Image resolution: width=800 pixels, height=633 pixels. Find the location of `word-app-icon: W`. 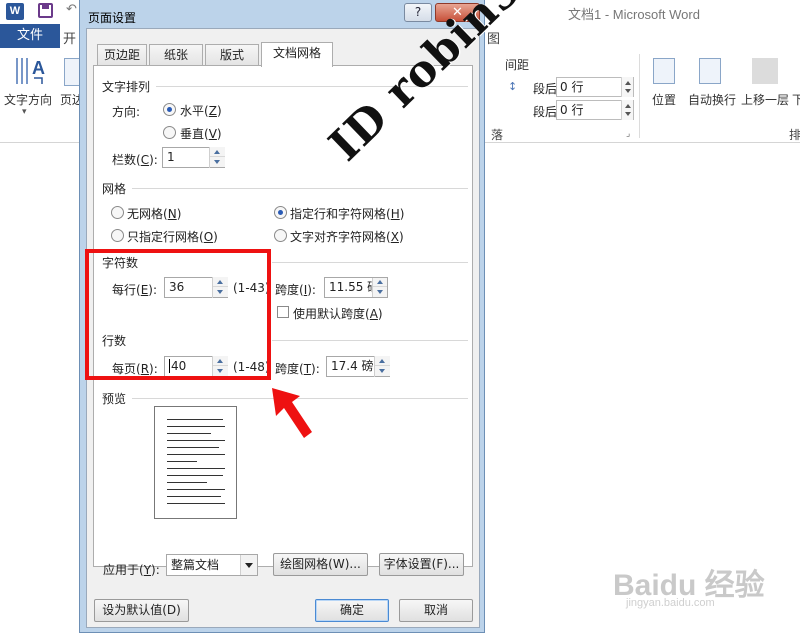

word-app-icon: W is located at coordinates (15, 11).